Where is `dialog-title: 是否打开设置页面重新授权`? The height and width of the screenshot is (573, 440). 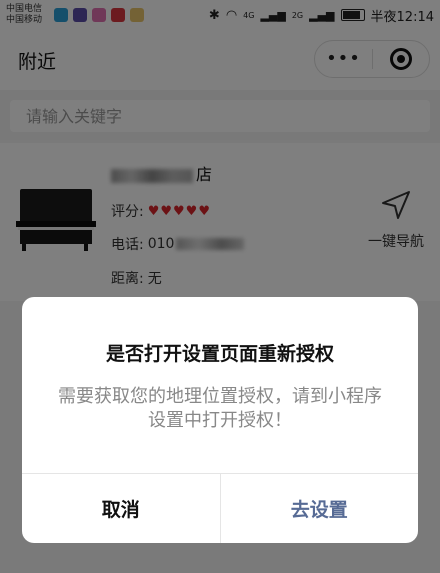 dialog-title: 是否打开设置页面重新授权 is located at coordinates (219, 354).